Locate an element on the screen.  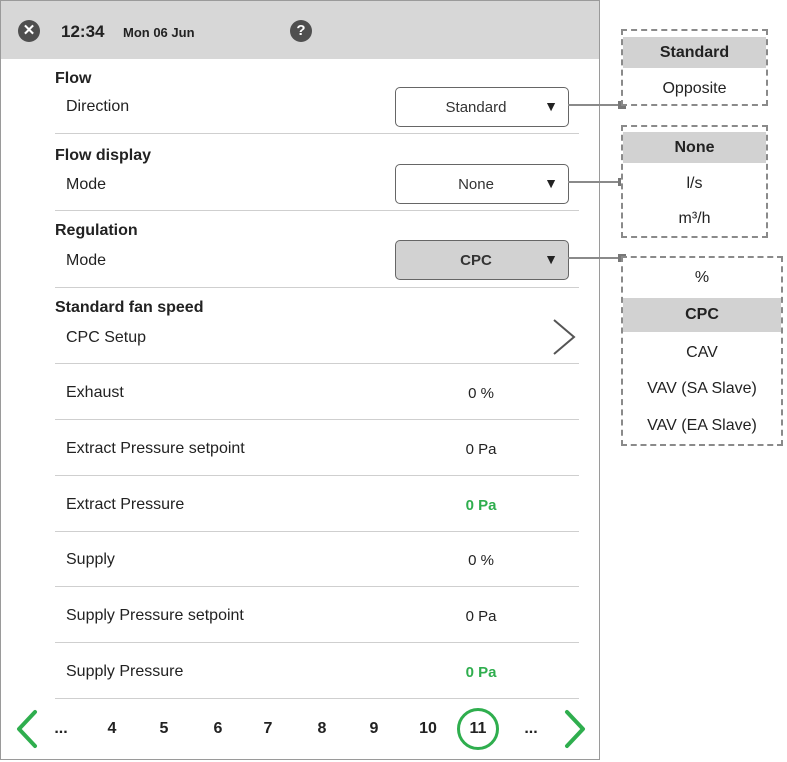
status-header: ✕ 12:34 Mon 06 Jun ? is located at coordinates (300, 30).